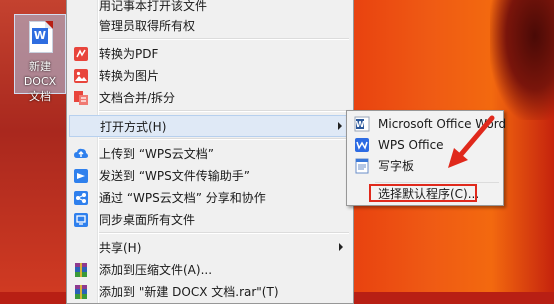 The width and height of the screenshot is (554, 304). I want to click on cloud-upload-icon, so click(81, 154).